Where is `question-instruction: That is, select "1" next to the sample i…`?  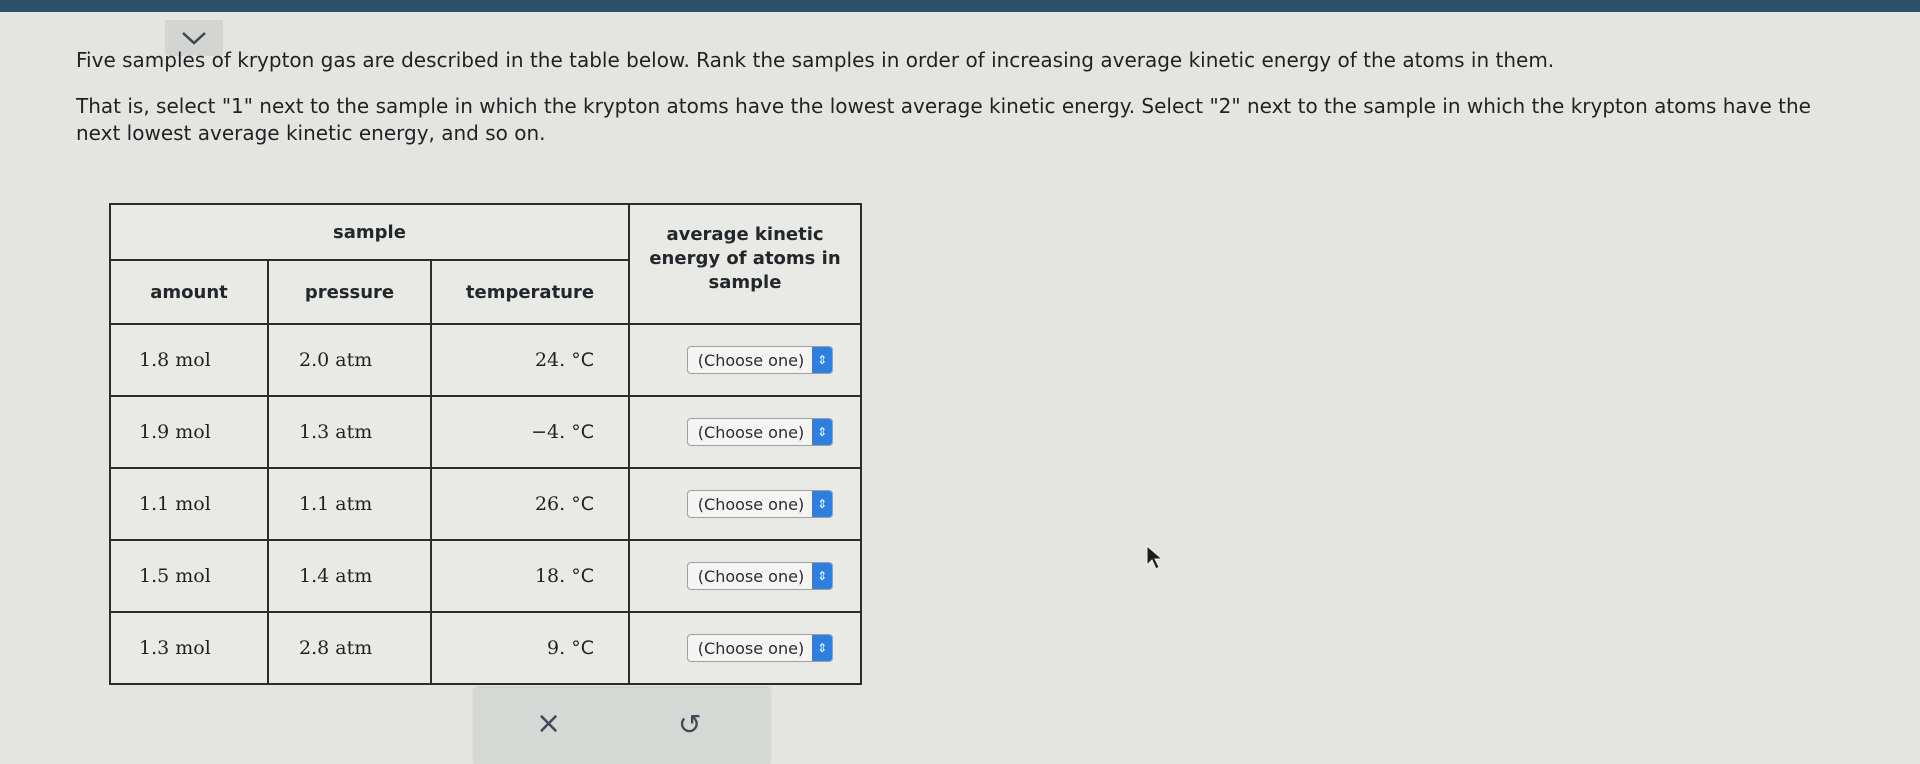 question-instruction: That is, select "1" next to the sample i… is located at coordinates (943, 119).